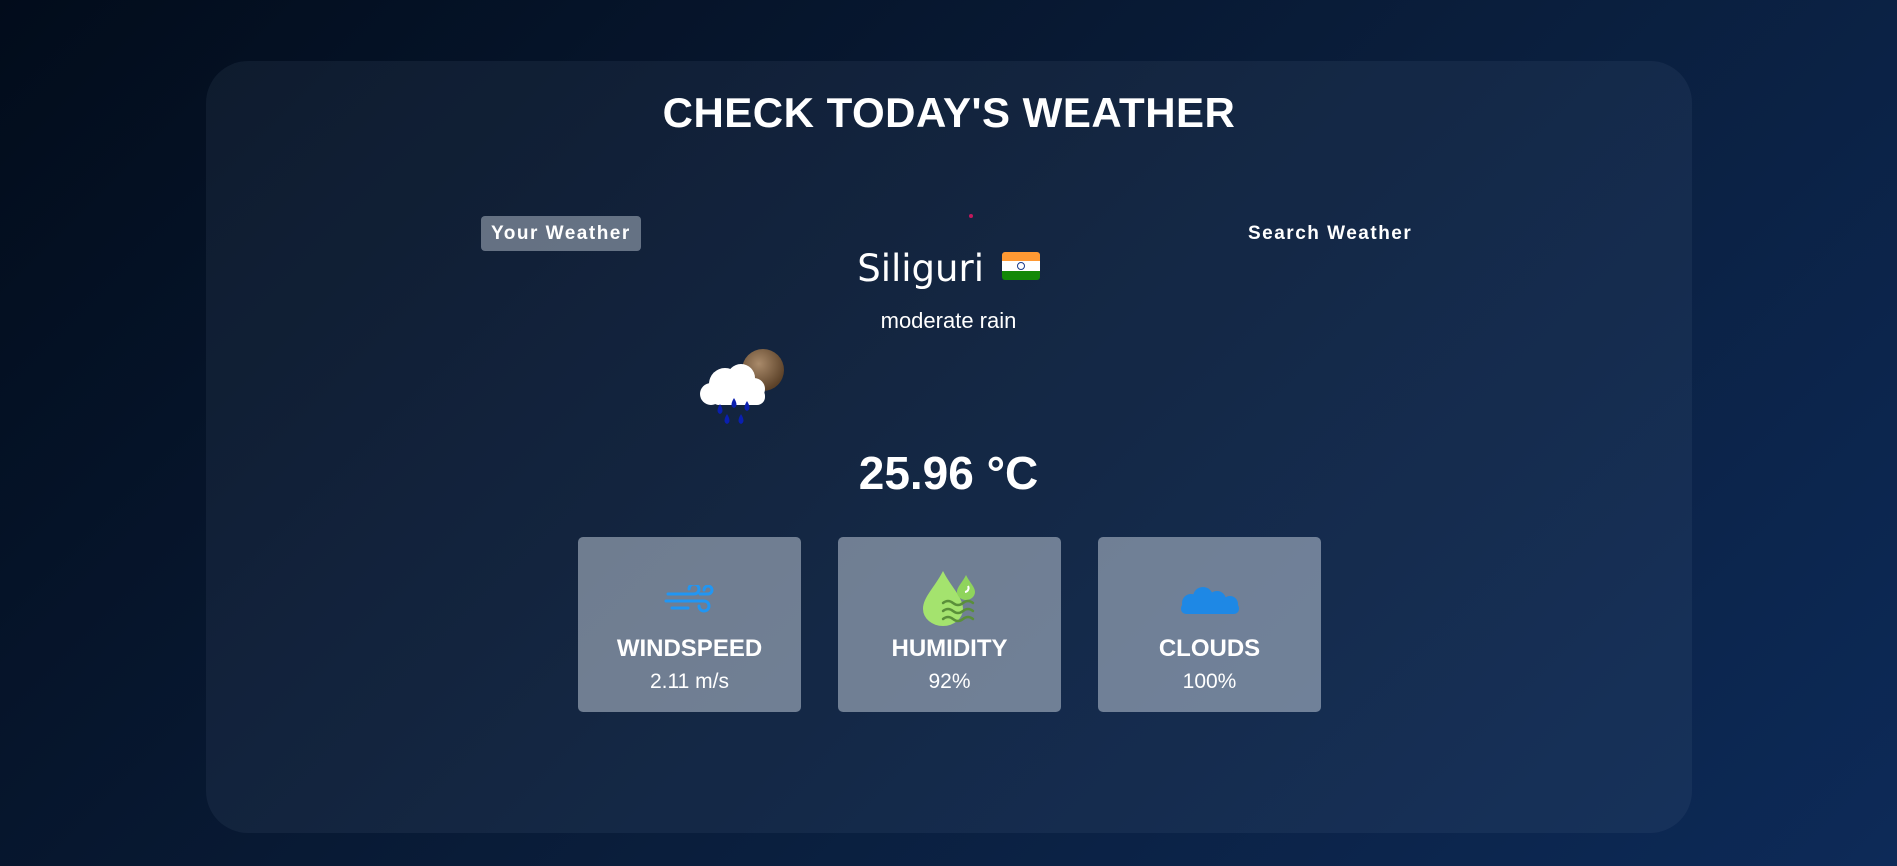 The width and height of the screenshot is (1897, 866). I want to click on location-heading: Siliguri, so click(948, 268).